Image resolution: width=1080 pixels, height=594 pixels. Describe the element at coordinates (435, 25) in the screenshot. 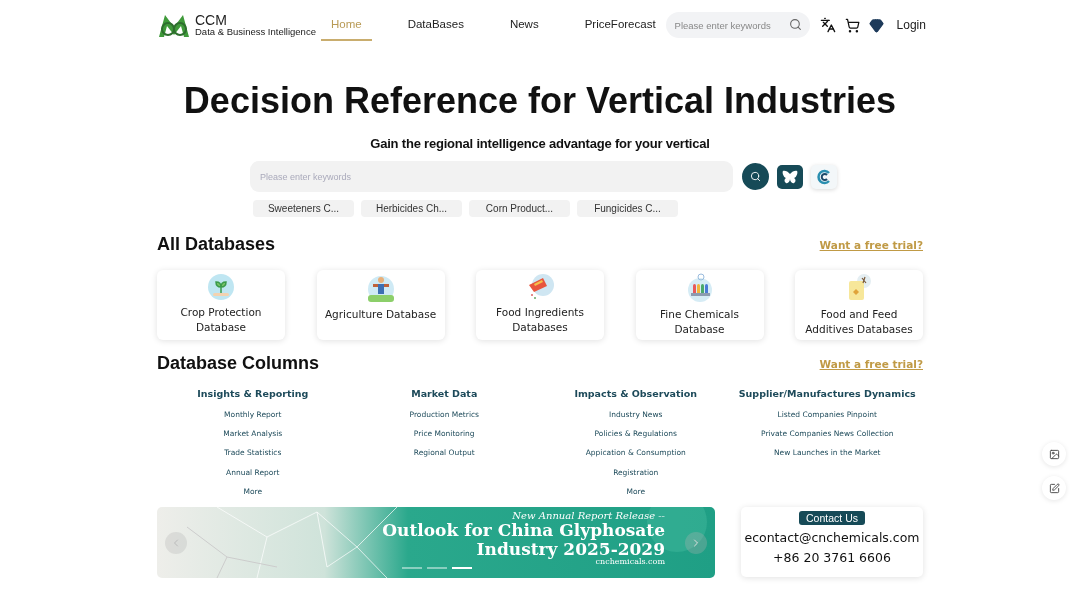

I see `nav-link: DataBases` at that location.